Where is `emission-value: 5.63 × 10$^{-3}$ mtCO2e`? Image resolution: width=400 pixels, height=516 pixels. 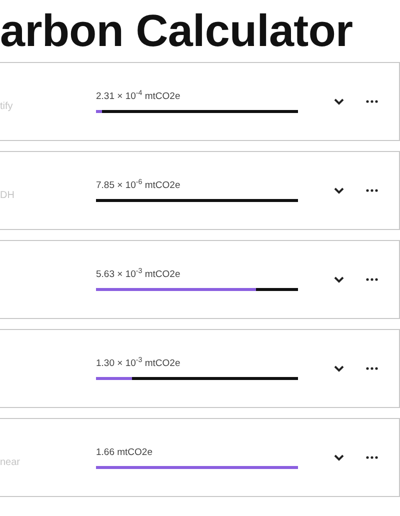
emission-value: 5.63 × 10$^{-3}$ mtCO2e is located at coordinates (138, 275).